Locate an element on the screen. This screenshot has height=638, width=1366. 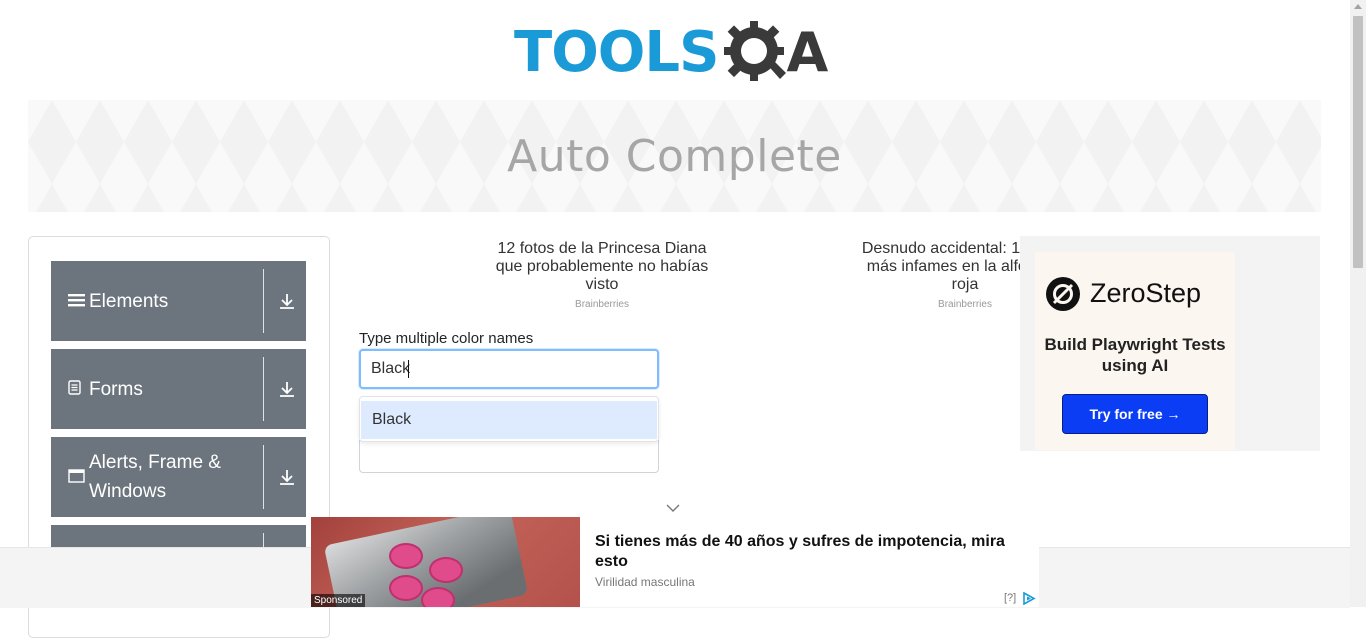
try-for-free-button: Try for free → is located at coordinates (1135, 414).